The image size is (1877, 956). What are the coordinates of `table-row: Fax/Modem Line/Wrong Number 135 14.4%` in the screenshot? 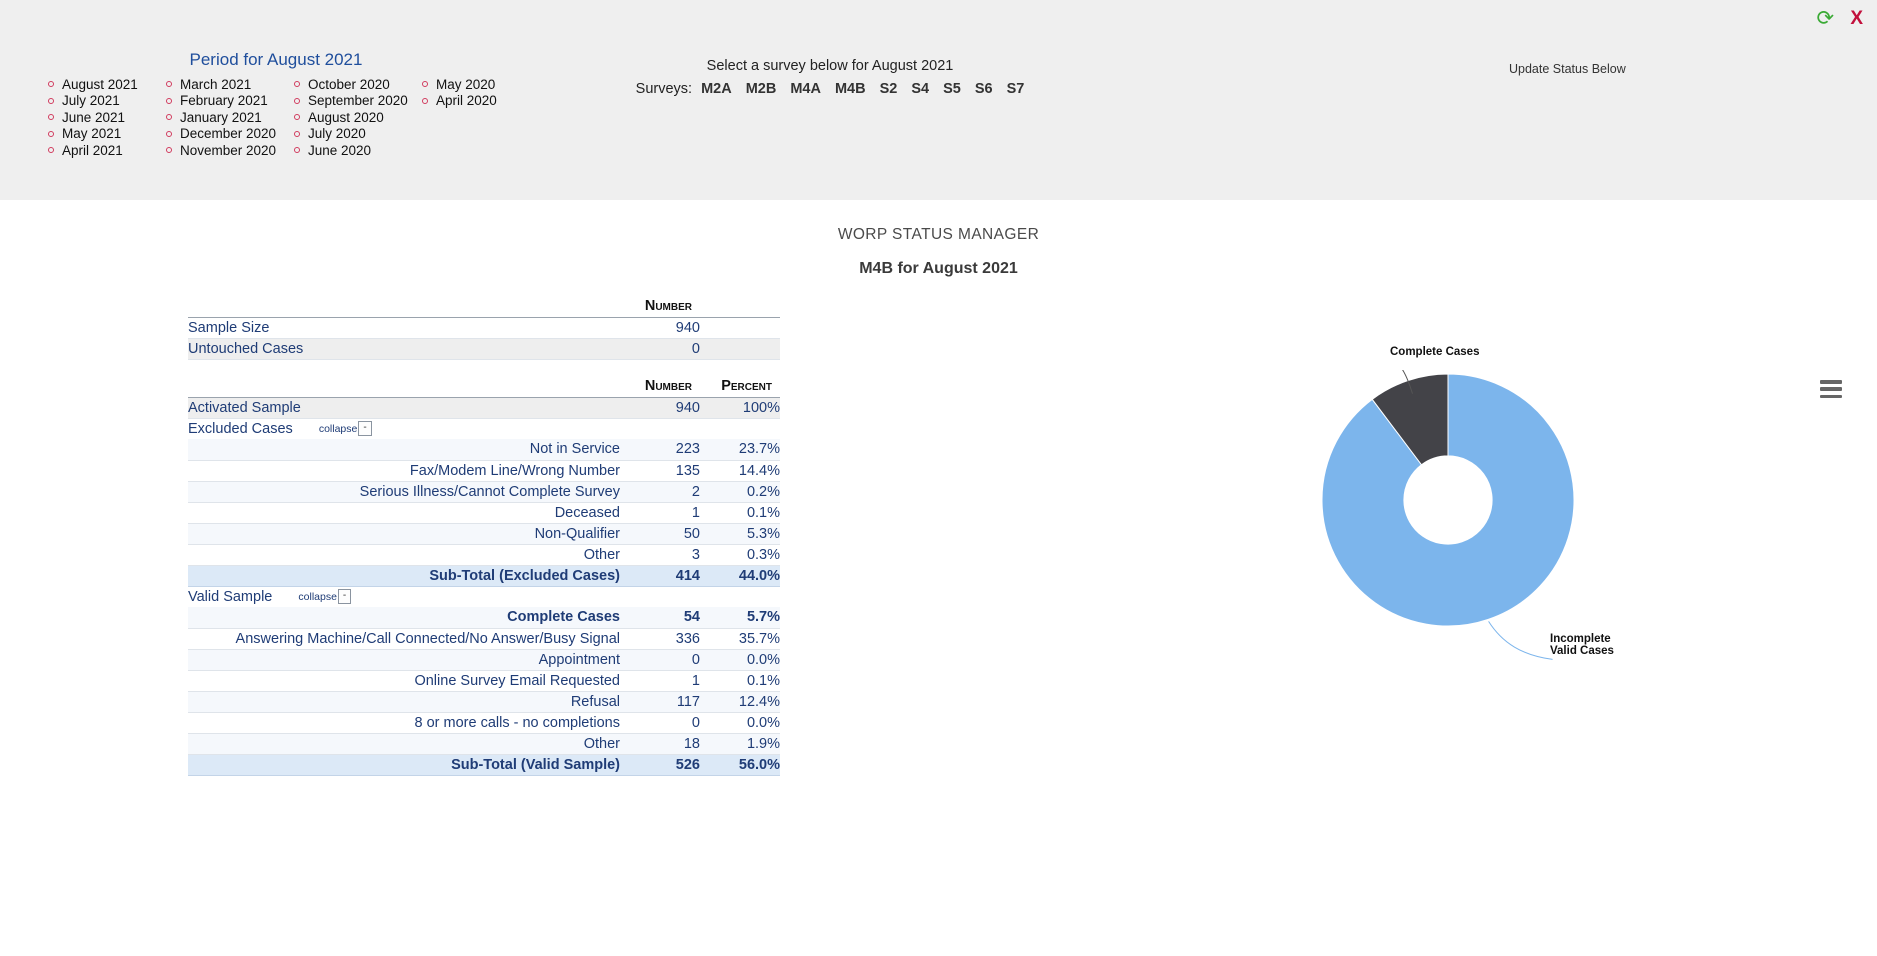 It's located at (484, 471).